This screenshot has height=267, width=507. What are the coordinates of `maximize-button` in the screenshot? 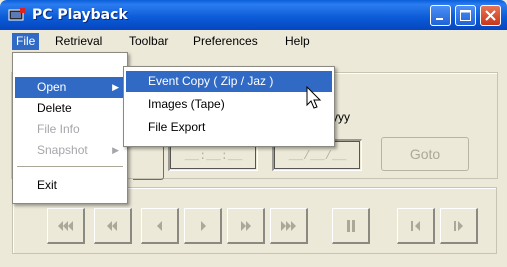 It's located at (465, 15).